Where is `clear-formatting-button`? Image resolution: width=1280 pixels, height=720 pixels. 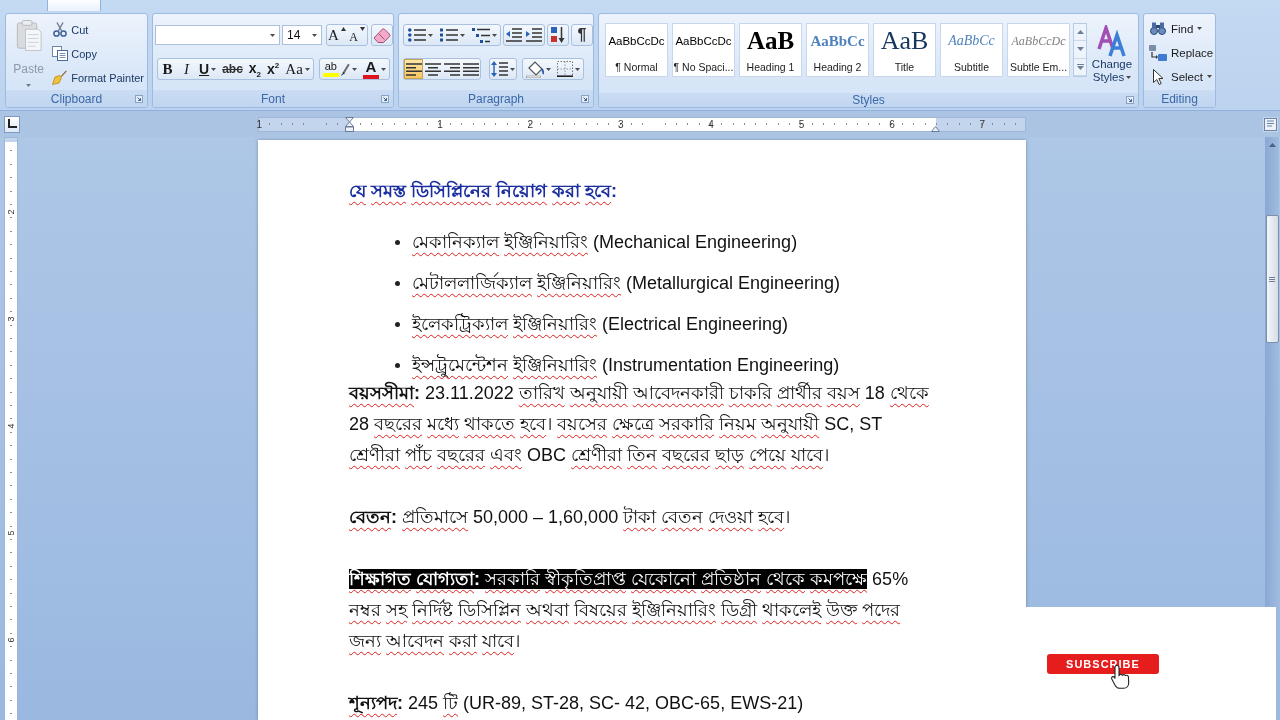
clear-formatting-button is located at coordinates (382, 35).